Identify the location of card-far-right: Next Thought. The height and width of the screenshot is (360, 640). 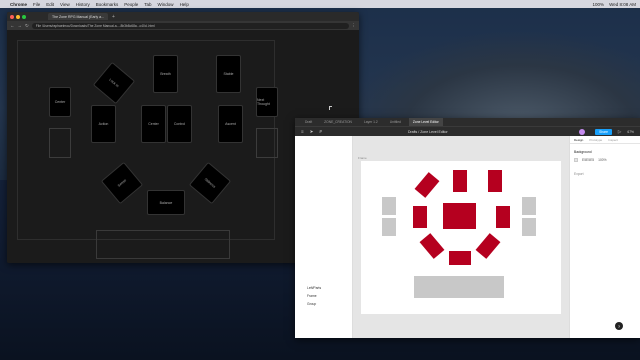
(267, 102).